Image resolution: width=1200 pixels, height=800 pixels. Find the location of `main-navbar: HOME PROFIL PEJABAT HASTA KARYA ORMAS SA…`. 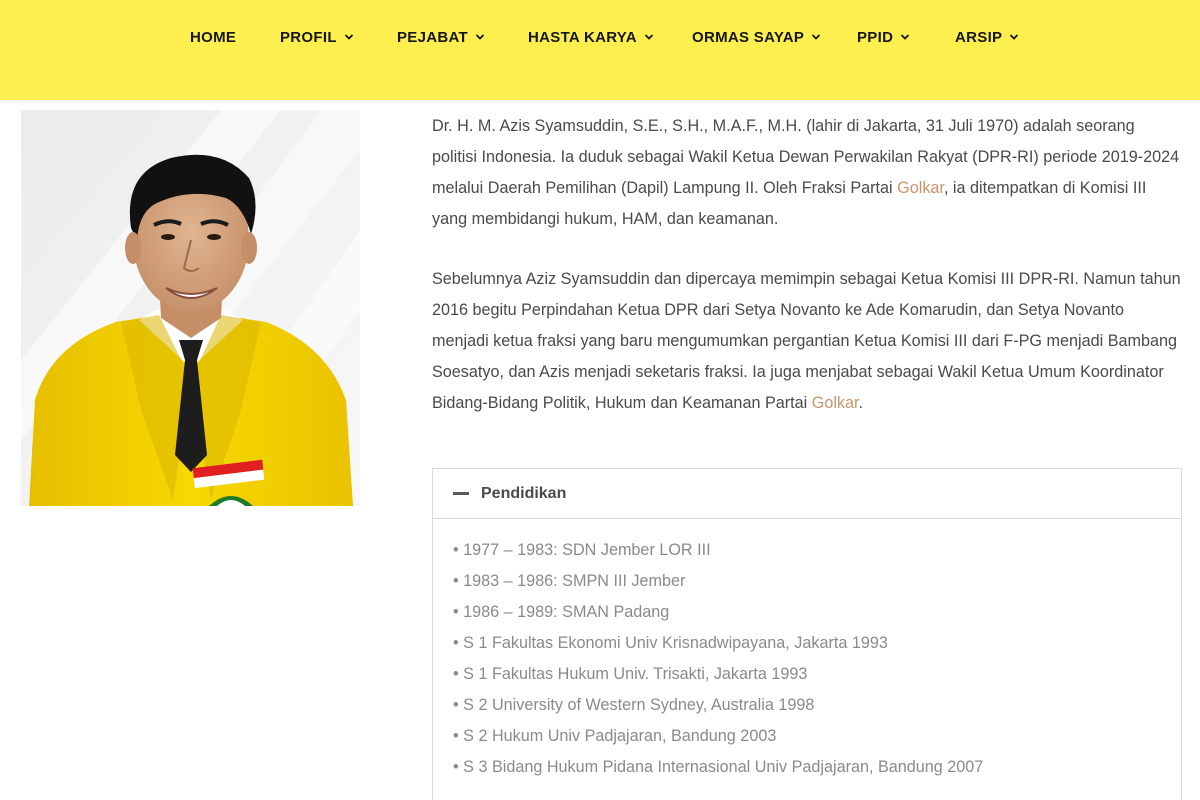

main-navbar: HOME PROFIL PEJABAT HASTA KARYA ORMAS SA… is located at coordinates (600, 50).